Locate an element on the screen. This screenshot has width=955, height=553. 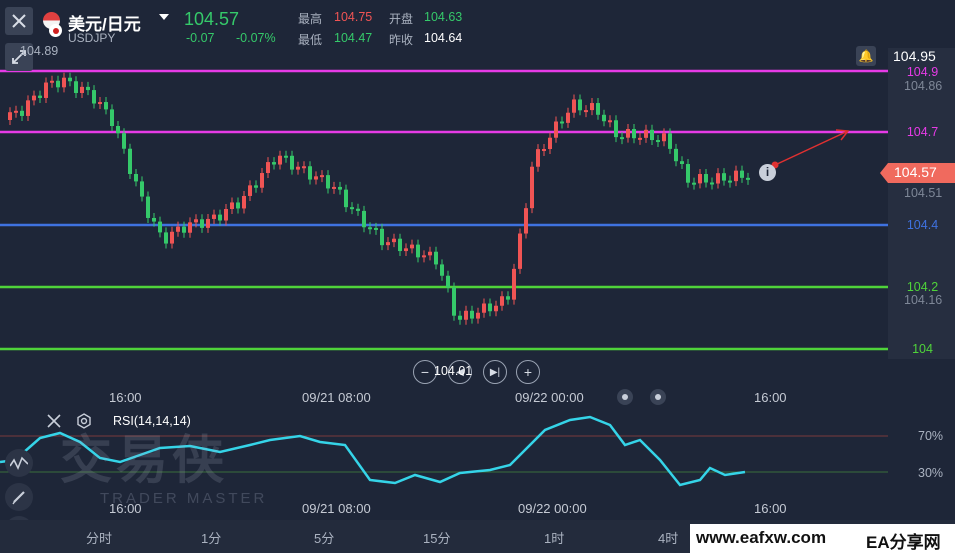
timeframe-tab: 15分 is located at coordinates (436, 537).